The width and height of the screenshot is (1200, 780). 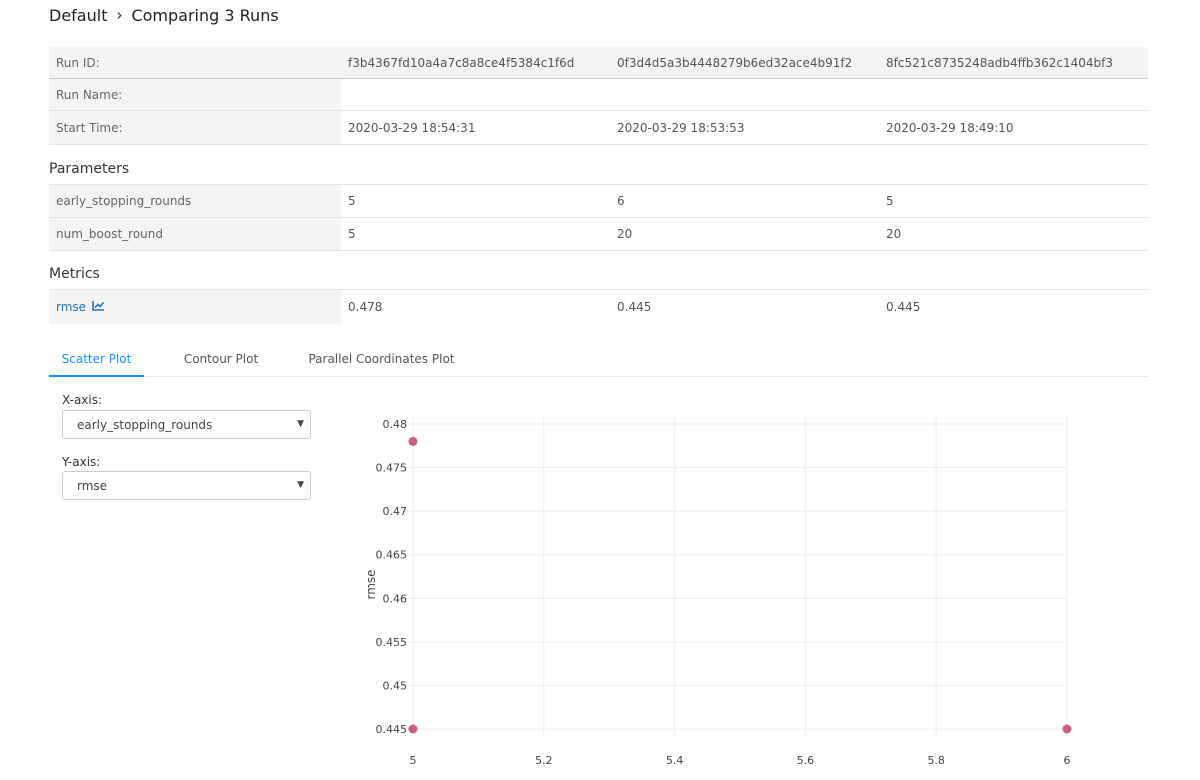 I want to click on x-tick-label: 5.6, so click(x=806, y=760).